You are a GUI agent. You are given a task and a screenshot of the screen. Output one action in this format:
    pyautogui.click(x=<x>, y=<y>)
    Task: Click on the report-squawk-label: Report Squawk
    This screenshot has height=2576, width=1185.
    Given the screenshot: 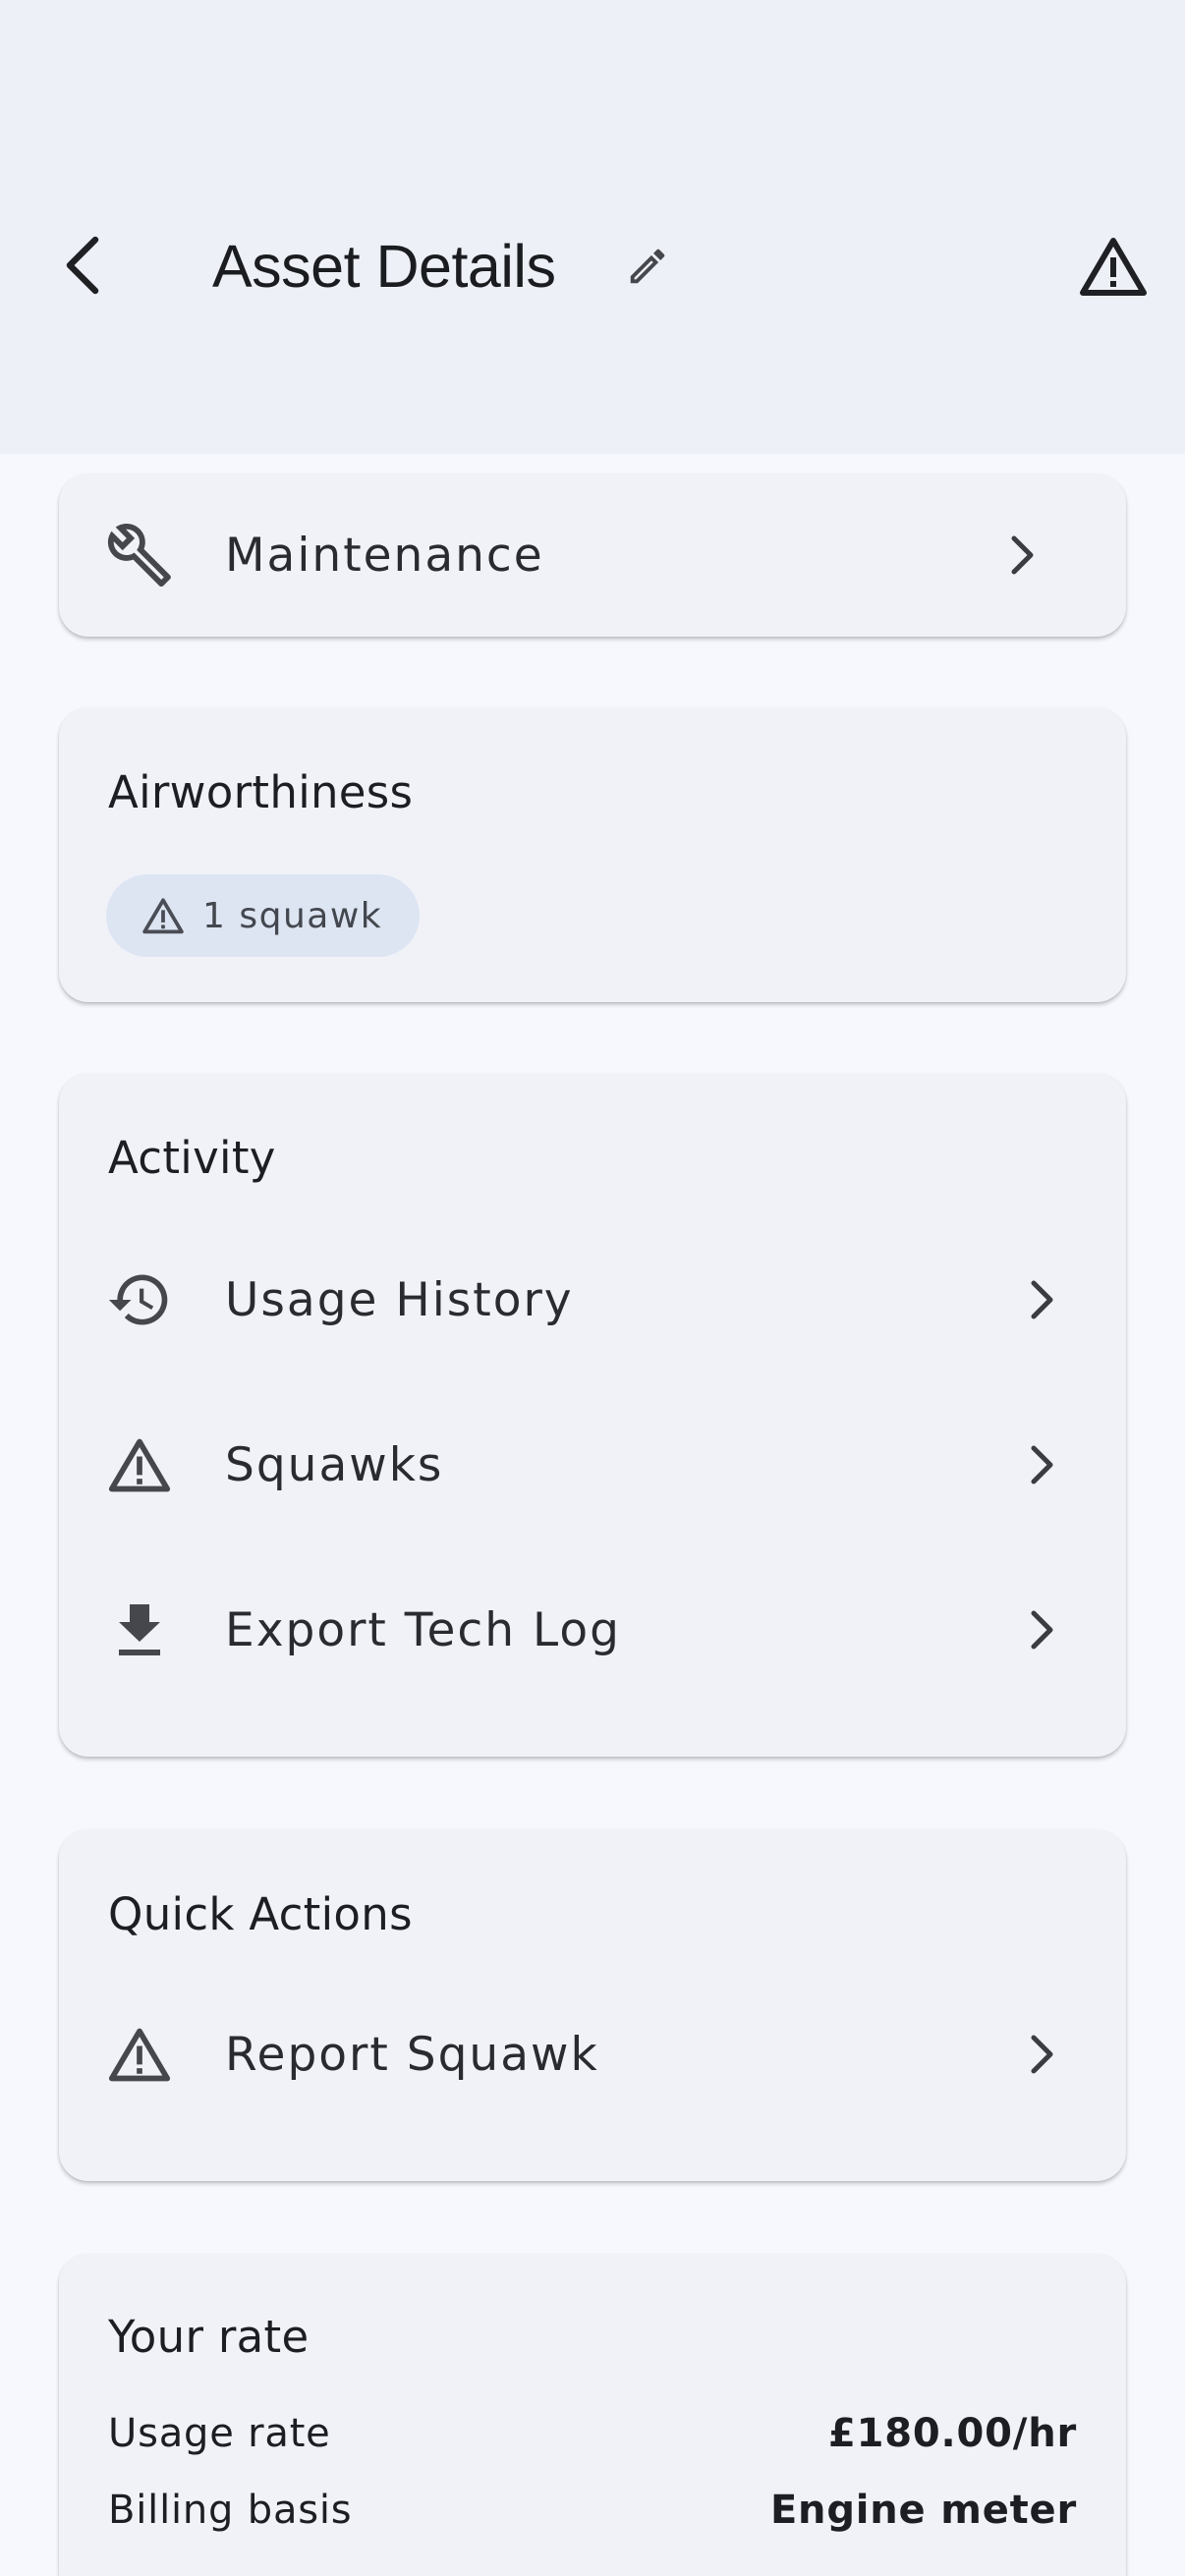 What is the action you would take?
    pyautogui.click(x=412, y=2054)
    